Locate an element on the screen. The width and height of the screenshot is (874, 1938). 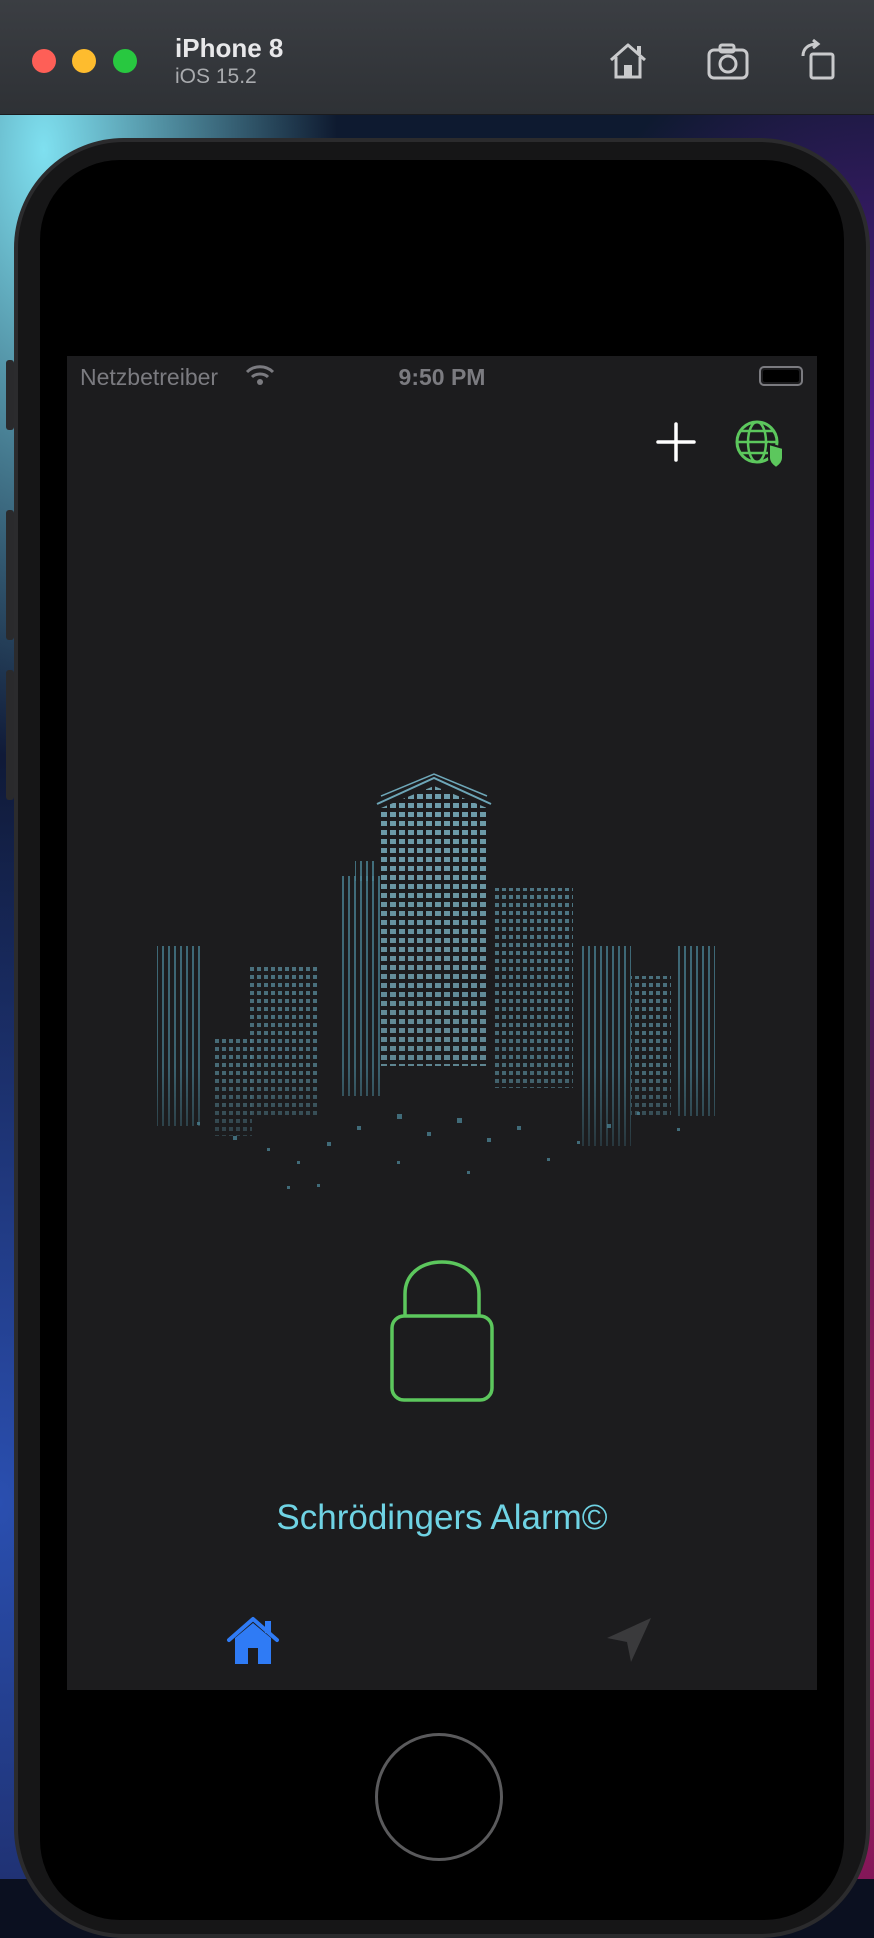
battery-icon is located at coordinates (781, 376).